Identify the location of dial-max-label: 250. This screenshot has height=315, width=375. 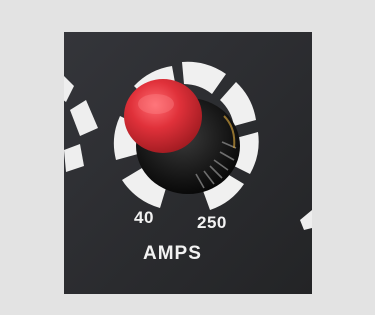
(212, 222).